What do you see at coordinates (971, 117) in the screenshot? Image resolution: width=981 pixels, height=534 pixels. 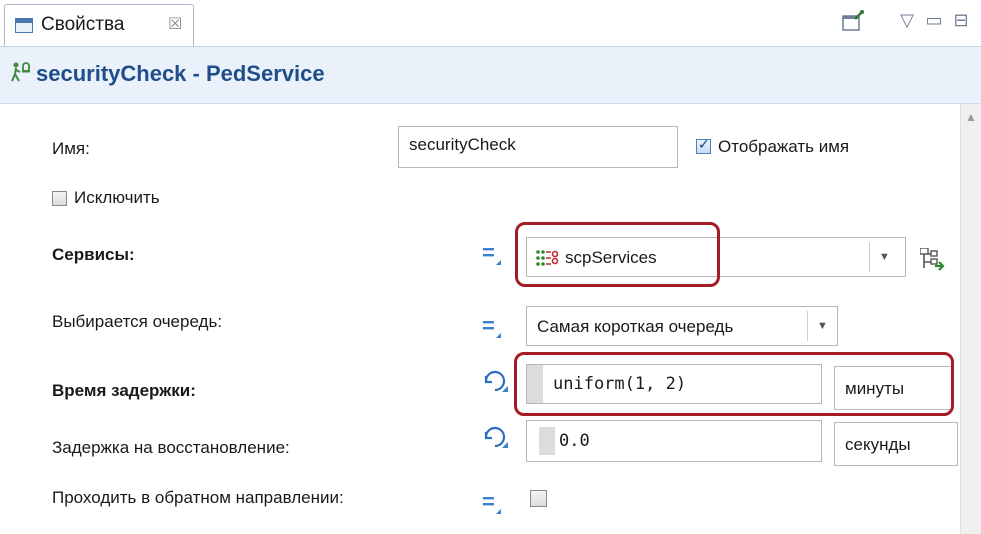 I see `scroll-up-icon: ▲` at bounding box center [971, 117].